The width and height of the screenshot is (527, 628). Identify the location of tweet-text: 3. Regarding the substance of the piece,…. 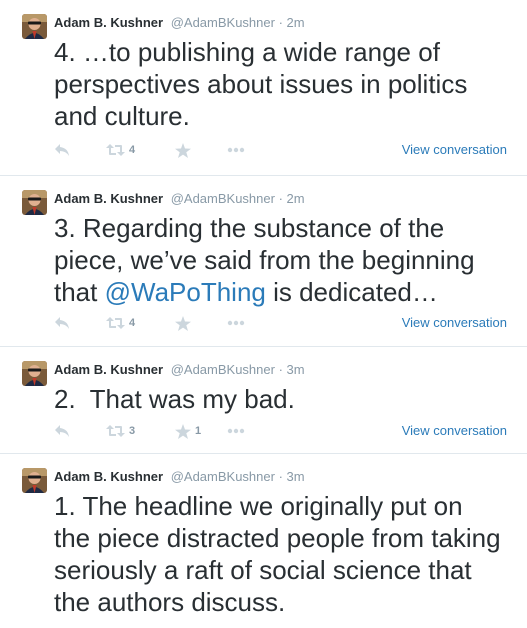
(279, 260).